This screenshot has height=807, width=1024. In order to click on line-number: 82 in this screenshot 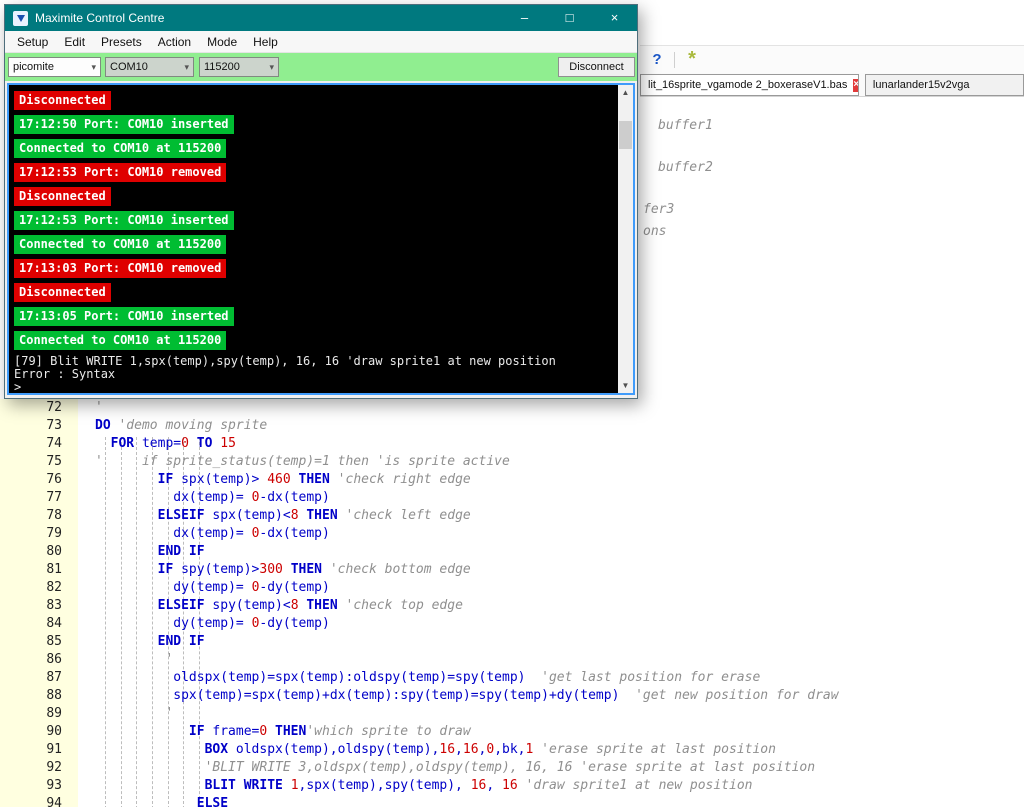, I will do `click(39, 588)`.